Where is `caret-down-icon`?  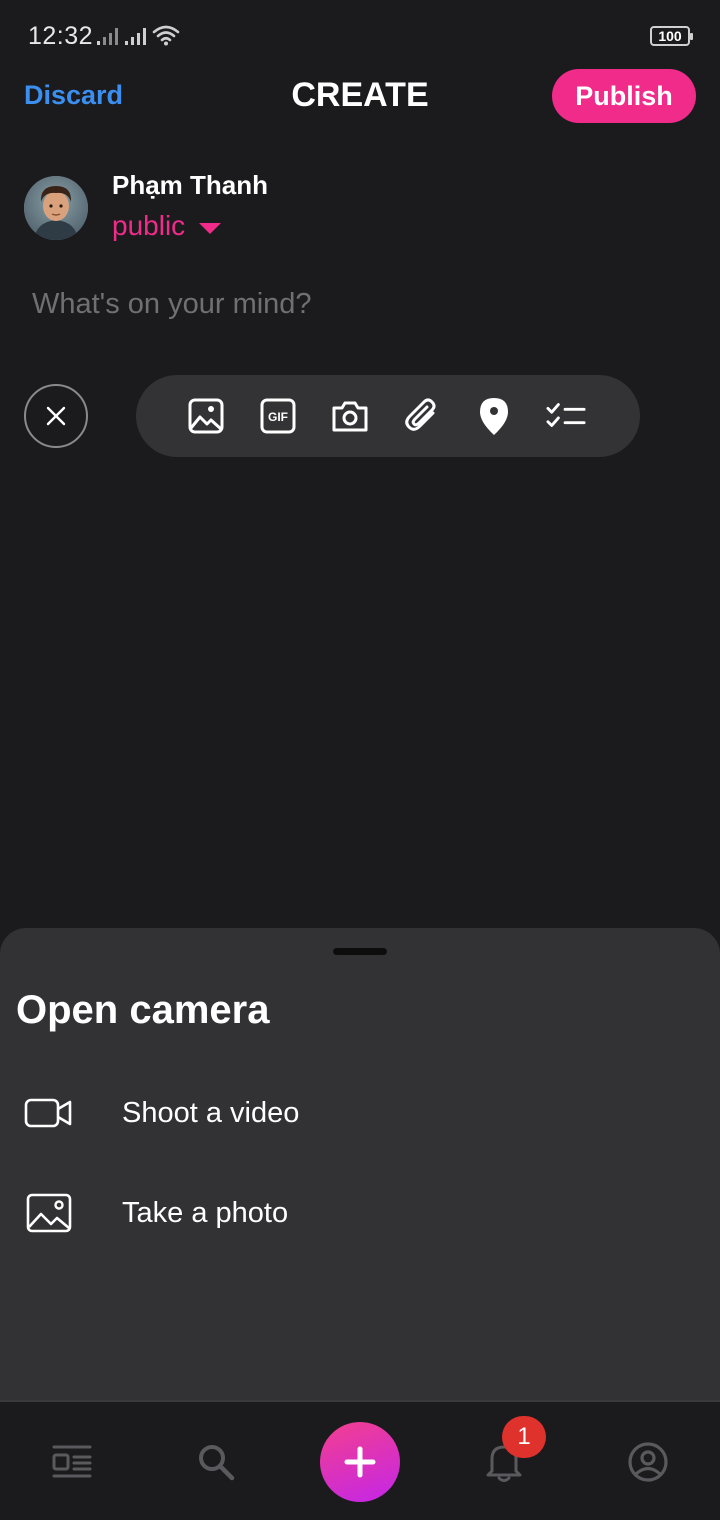
caret-down-icon is located at coordinates (210, 228).